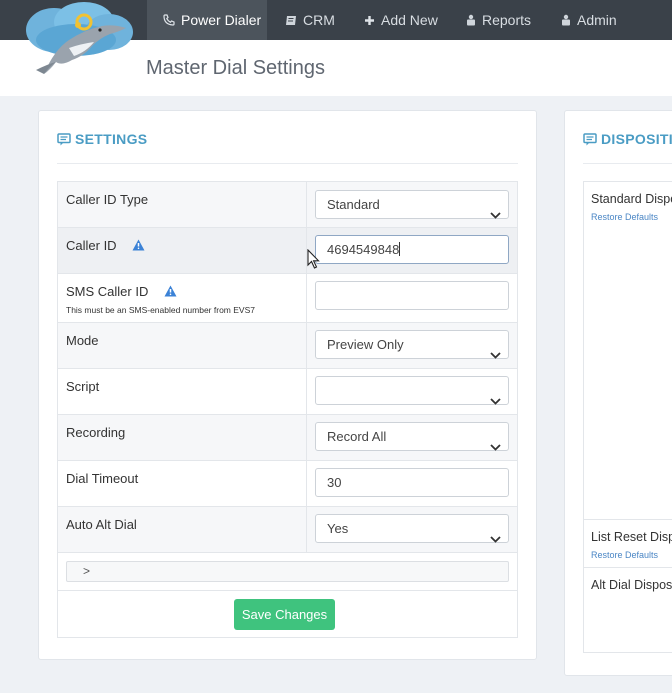 The image size is (672, 693). I want to click on sms-caller-id-label: SMS Caller ID, so click(121, 292).